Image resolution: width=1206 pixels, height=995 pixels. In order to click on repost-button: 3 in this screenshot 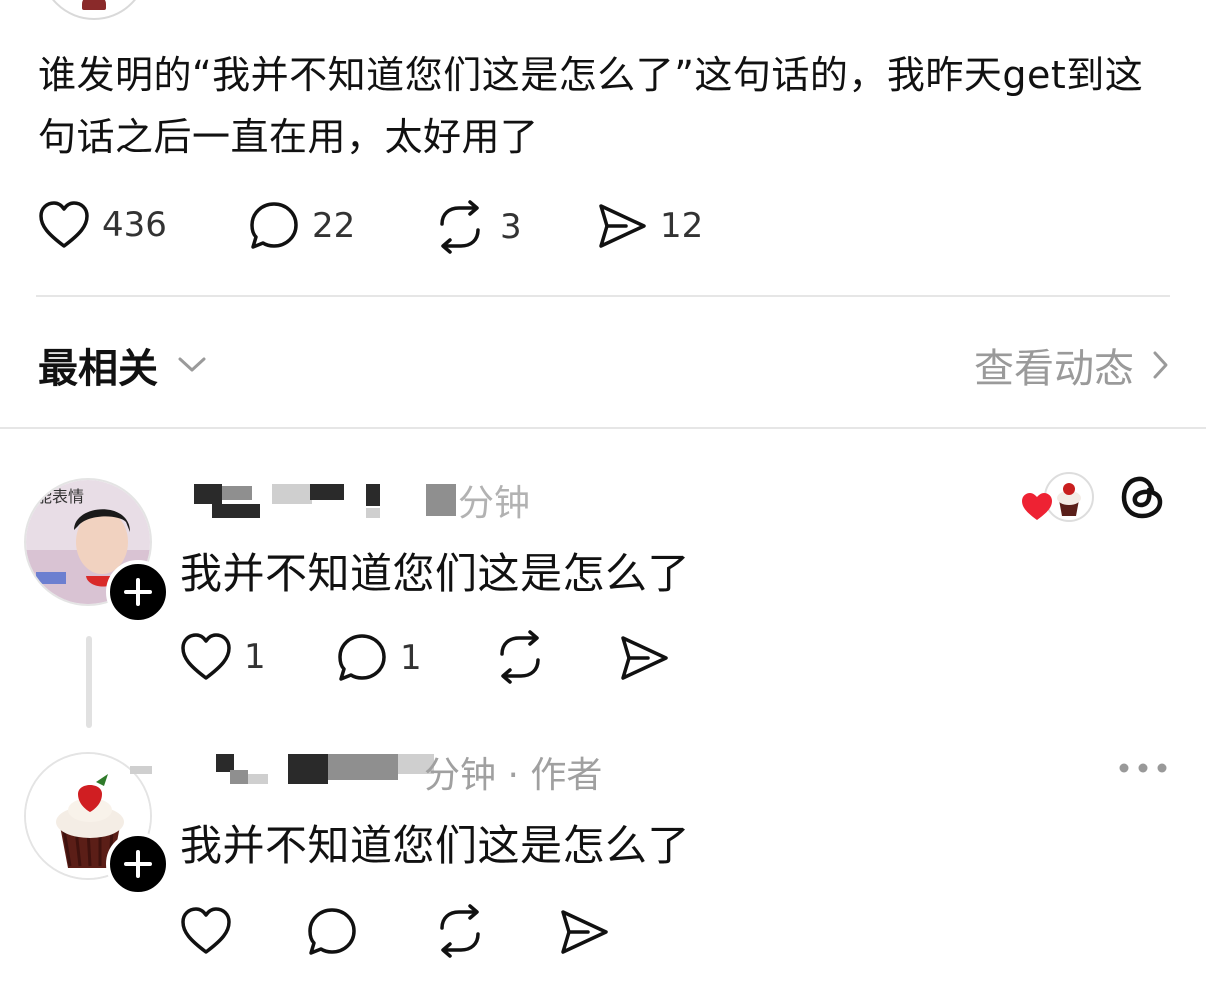, I will do `click(477, 227)`.